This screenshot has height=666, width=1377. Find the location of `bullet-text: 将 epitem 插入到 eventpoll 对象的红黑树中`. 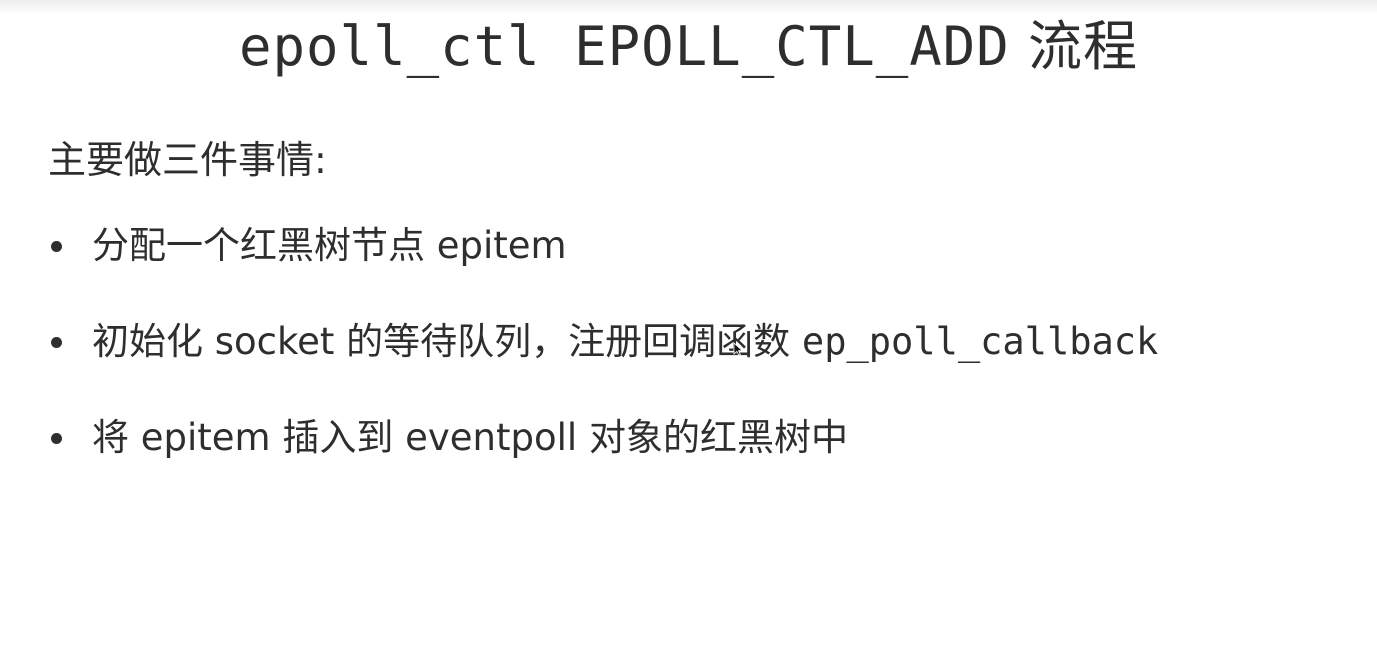

bullet-text: 将 epitem 插入到 eventpoll 对象的红黑树中 is located at coordinates (470, 438).